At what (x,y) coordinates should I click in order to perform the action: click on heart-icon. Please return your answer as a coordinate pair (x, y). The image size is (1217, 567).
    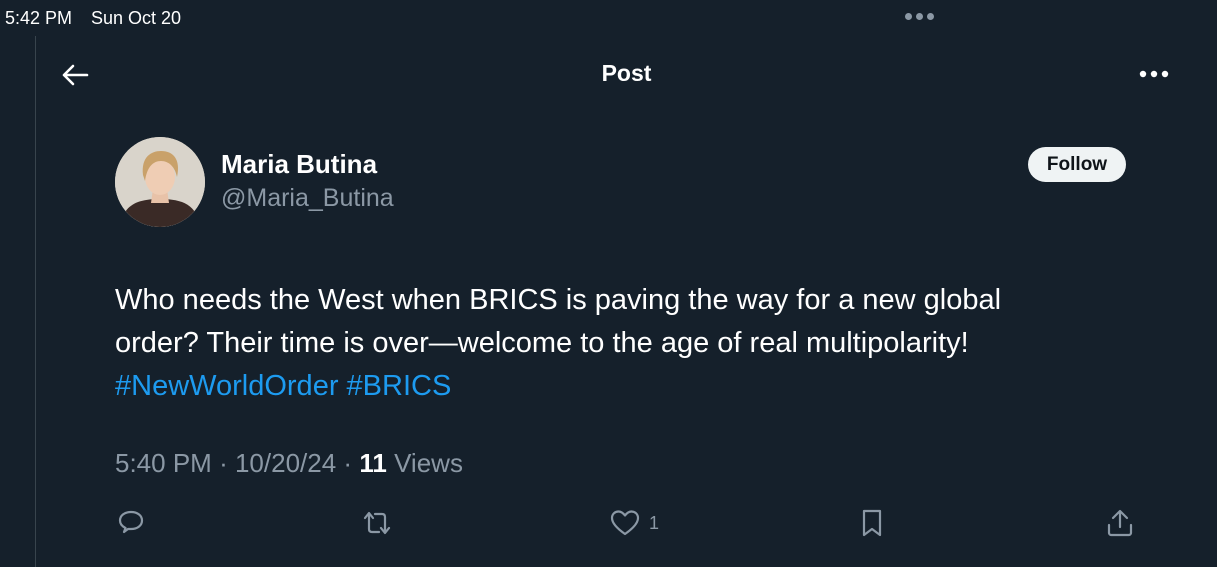
    Looking at the image, I should click on (625, 523).